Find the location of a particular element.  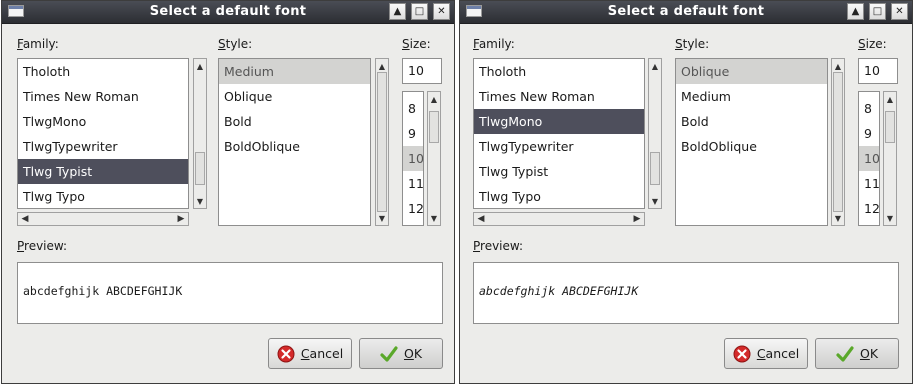

preview-box: abcdefghijk ABCDEFGHIJK is located at coordinates (686, 293).